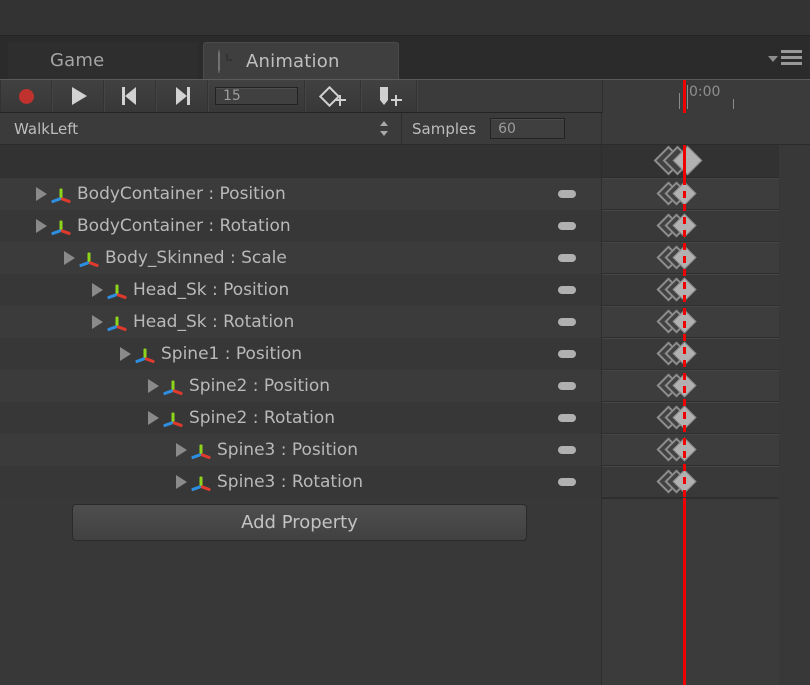 The width and height of the screenshot is (810, 685). What do you see at coordinates (299, 522) in the screenshot?
I see `add-property-button: Add Property` at bounding box center [299, 522].